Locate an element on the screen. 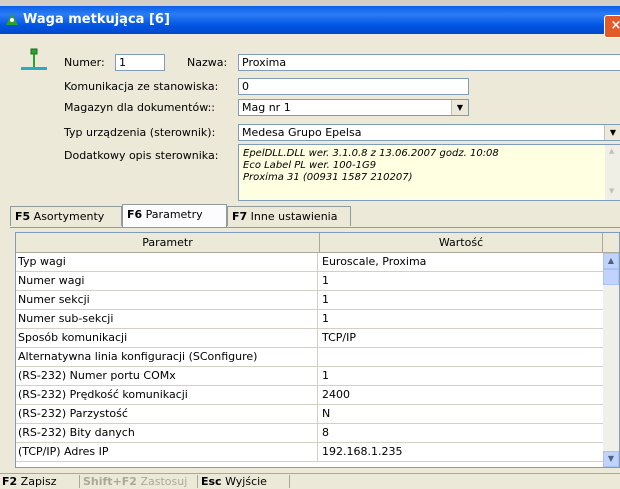 Image resolution: width=620 pixels, height=489 pixels. apply-shortcut: Shift+F2 Zastosuj is located at coordinates (135, 481).